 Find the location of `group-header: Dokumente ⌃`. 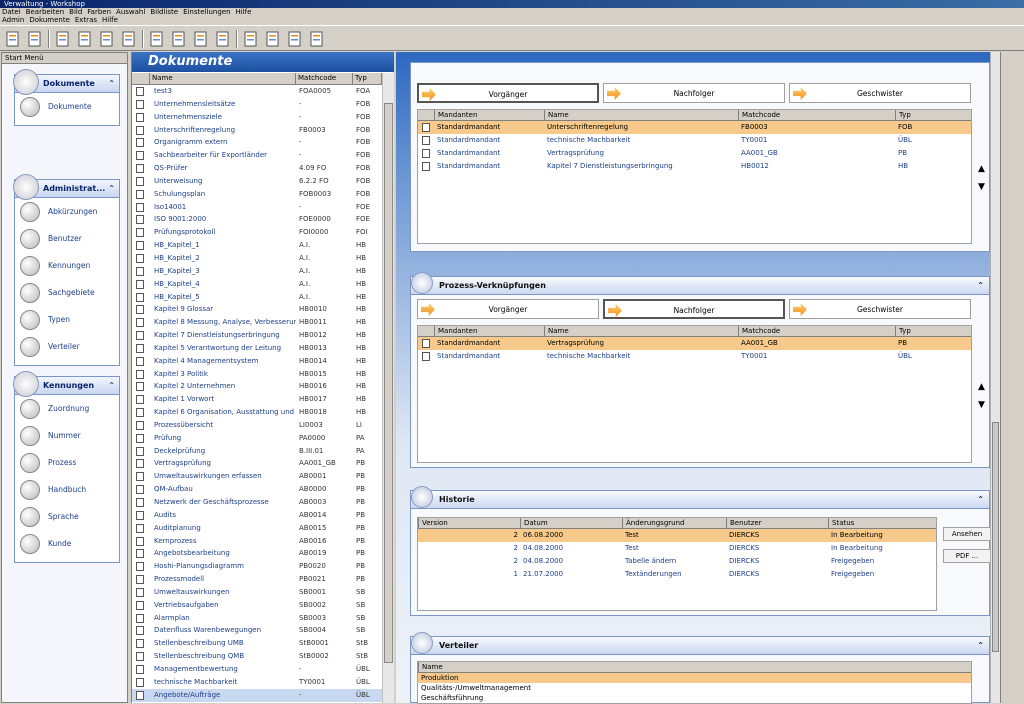

group-header: Dokumente ⌃ is located at coordinates (66, 82).